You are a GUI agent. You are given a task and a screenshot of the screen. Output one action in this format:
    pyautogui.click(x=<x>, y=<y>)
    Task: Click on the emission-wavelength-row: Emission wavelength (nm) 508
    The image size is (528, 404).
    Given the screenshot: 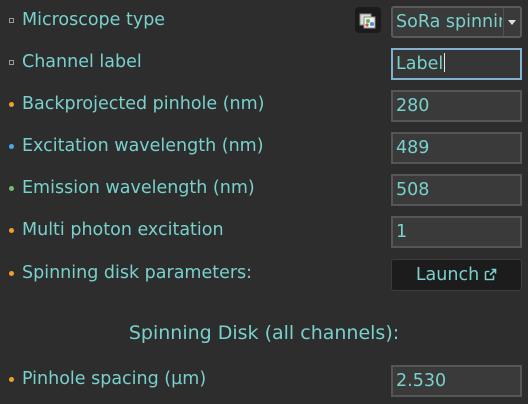 What is the action you would take?
    pyautogui.click(x=264, y=190)
    